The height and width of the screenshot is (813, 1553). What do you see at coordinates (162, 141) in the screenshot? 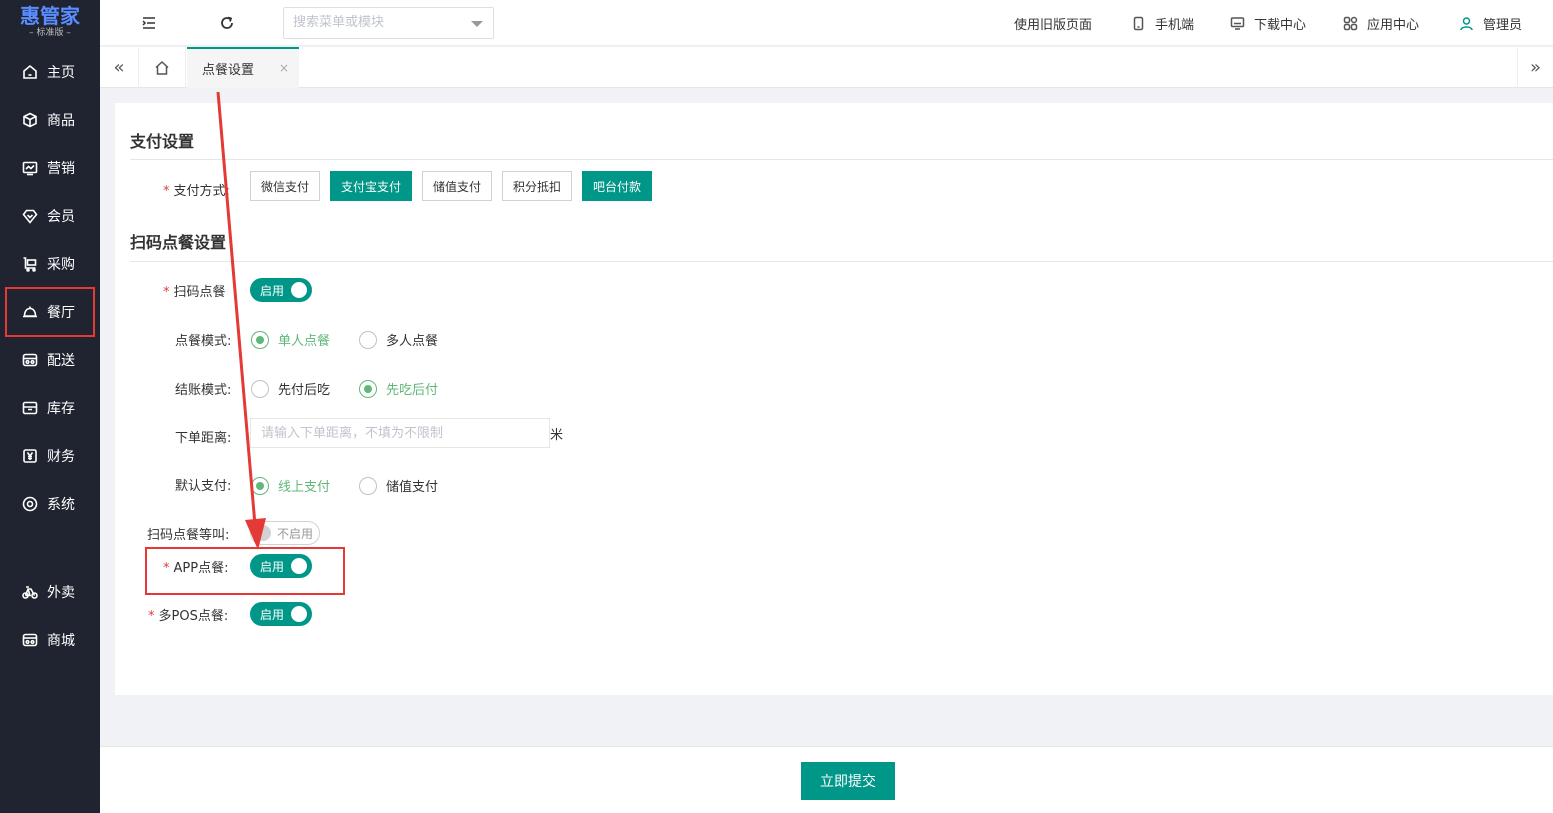
I see `payment-section-title: 支付设置` at bounding box center [162, 141].